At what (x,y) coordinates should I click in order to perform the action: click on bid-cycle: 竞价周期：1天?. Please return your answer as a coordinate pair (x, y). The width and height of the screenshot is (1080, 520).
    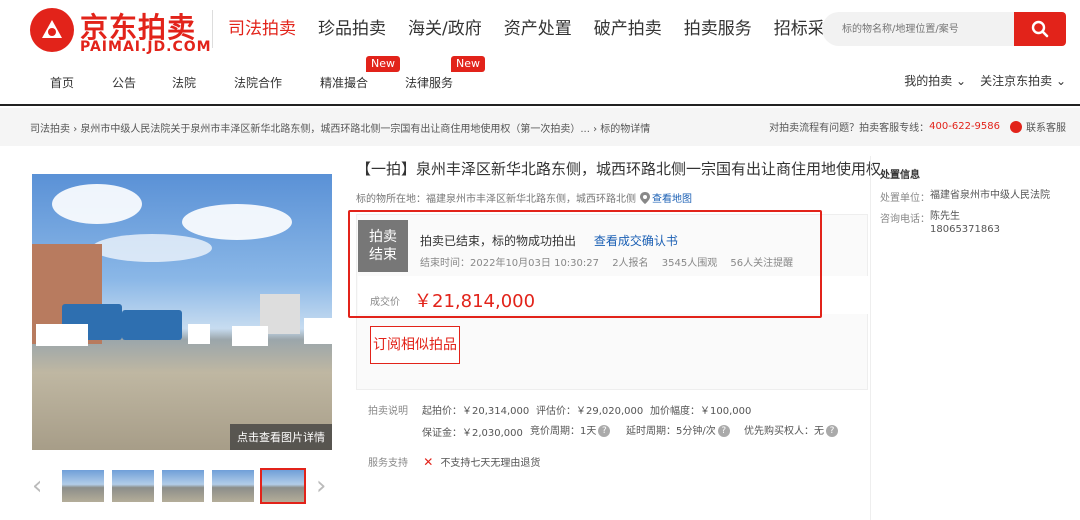
    Looking at the image, I should click on (570, 429).